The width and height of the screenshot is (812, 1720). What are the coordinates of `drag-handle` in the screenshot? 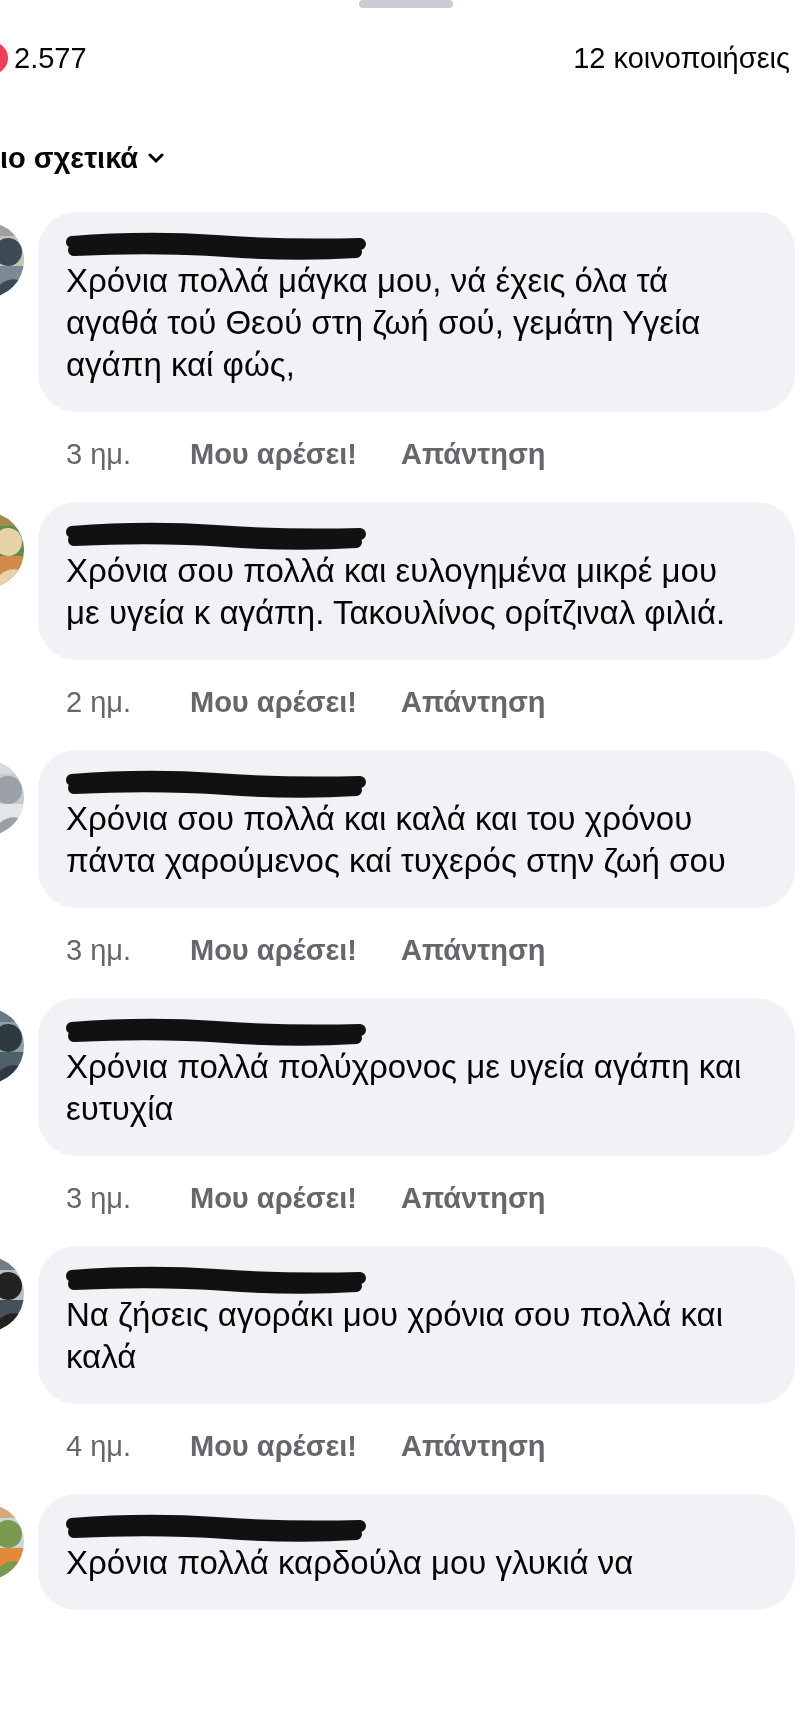 It's located at (406, 4).